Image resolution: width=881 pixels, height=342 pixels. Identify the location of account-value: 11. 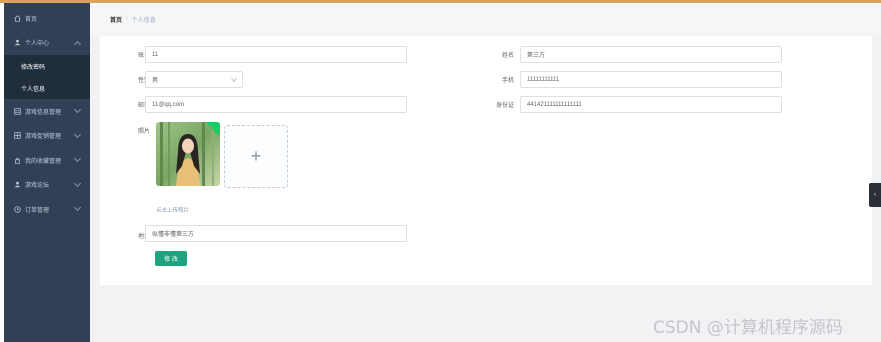
(155, 54).